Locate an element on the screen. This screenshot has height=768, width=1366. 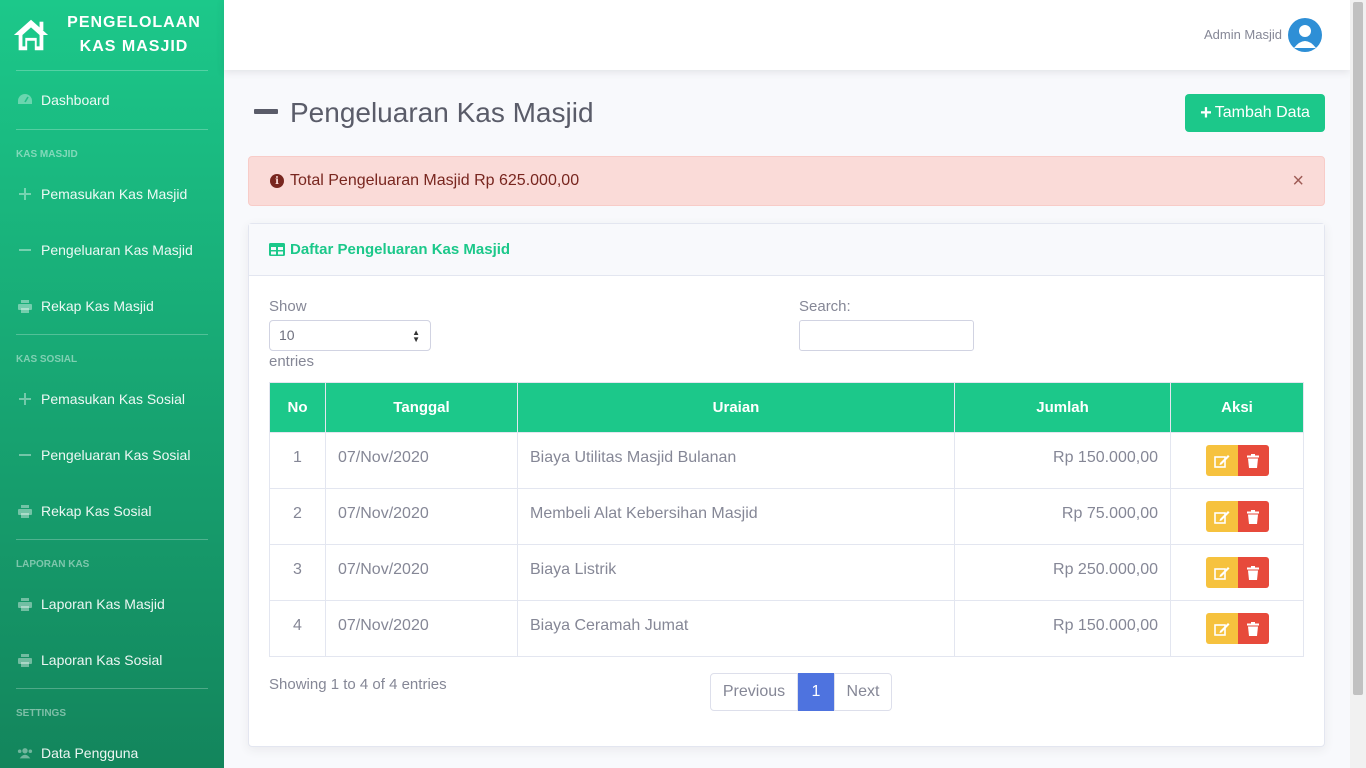
sidebar-item-dashboard: Dashboard is located at coordinates (112, 100).